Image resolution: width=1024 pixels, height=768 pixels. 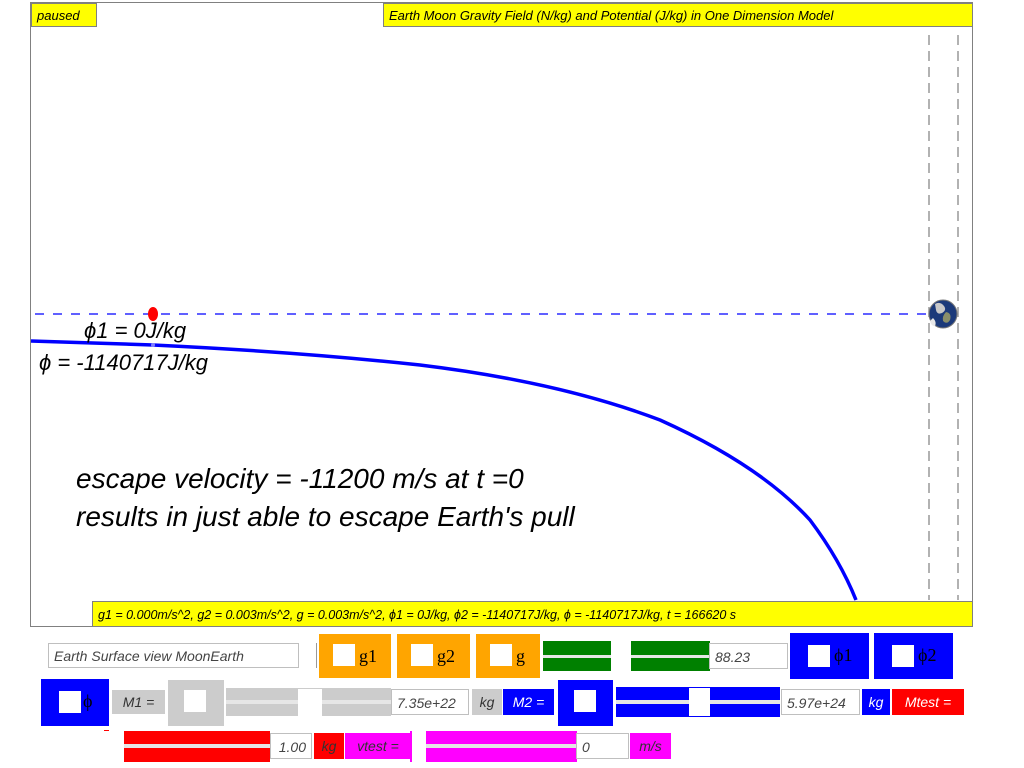 What do you see at coordinates (903, 656) in the screenshot?
I see `phi2-checkbox` at bounding box center [903, 656].